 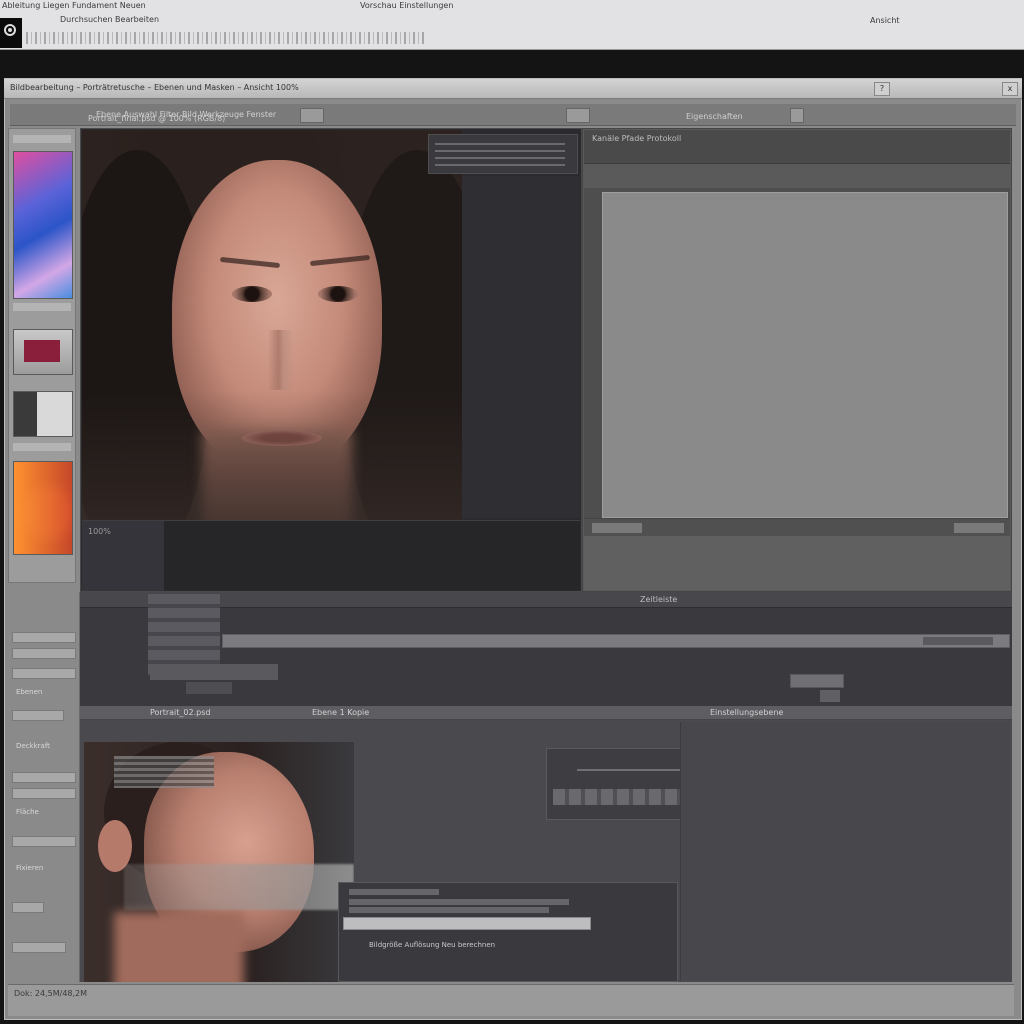 What do you see at coordinates (636, 138) in the screenshot?
I see `right-panel-menu: Kanäle Pfade Protokoll` at bounding box center [636, 138].